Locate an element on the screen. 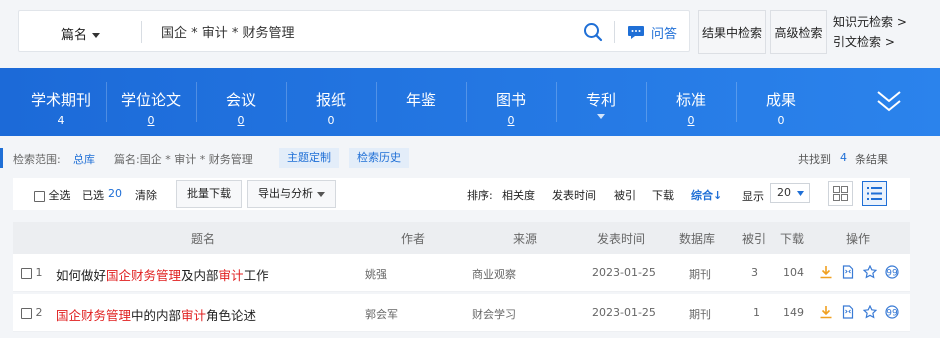 The height and width of the screenshot is (338, 940). batch-download-button: 批量下载 is located at coordinates (209, 194).